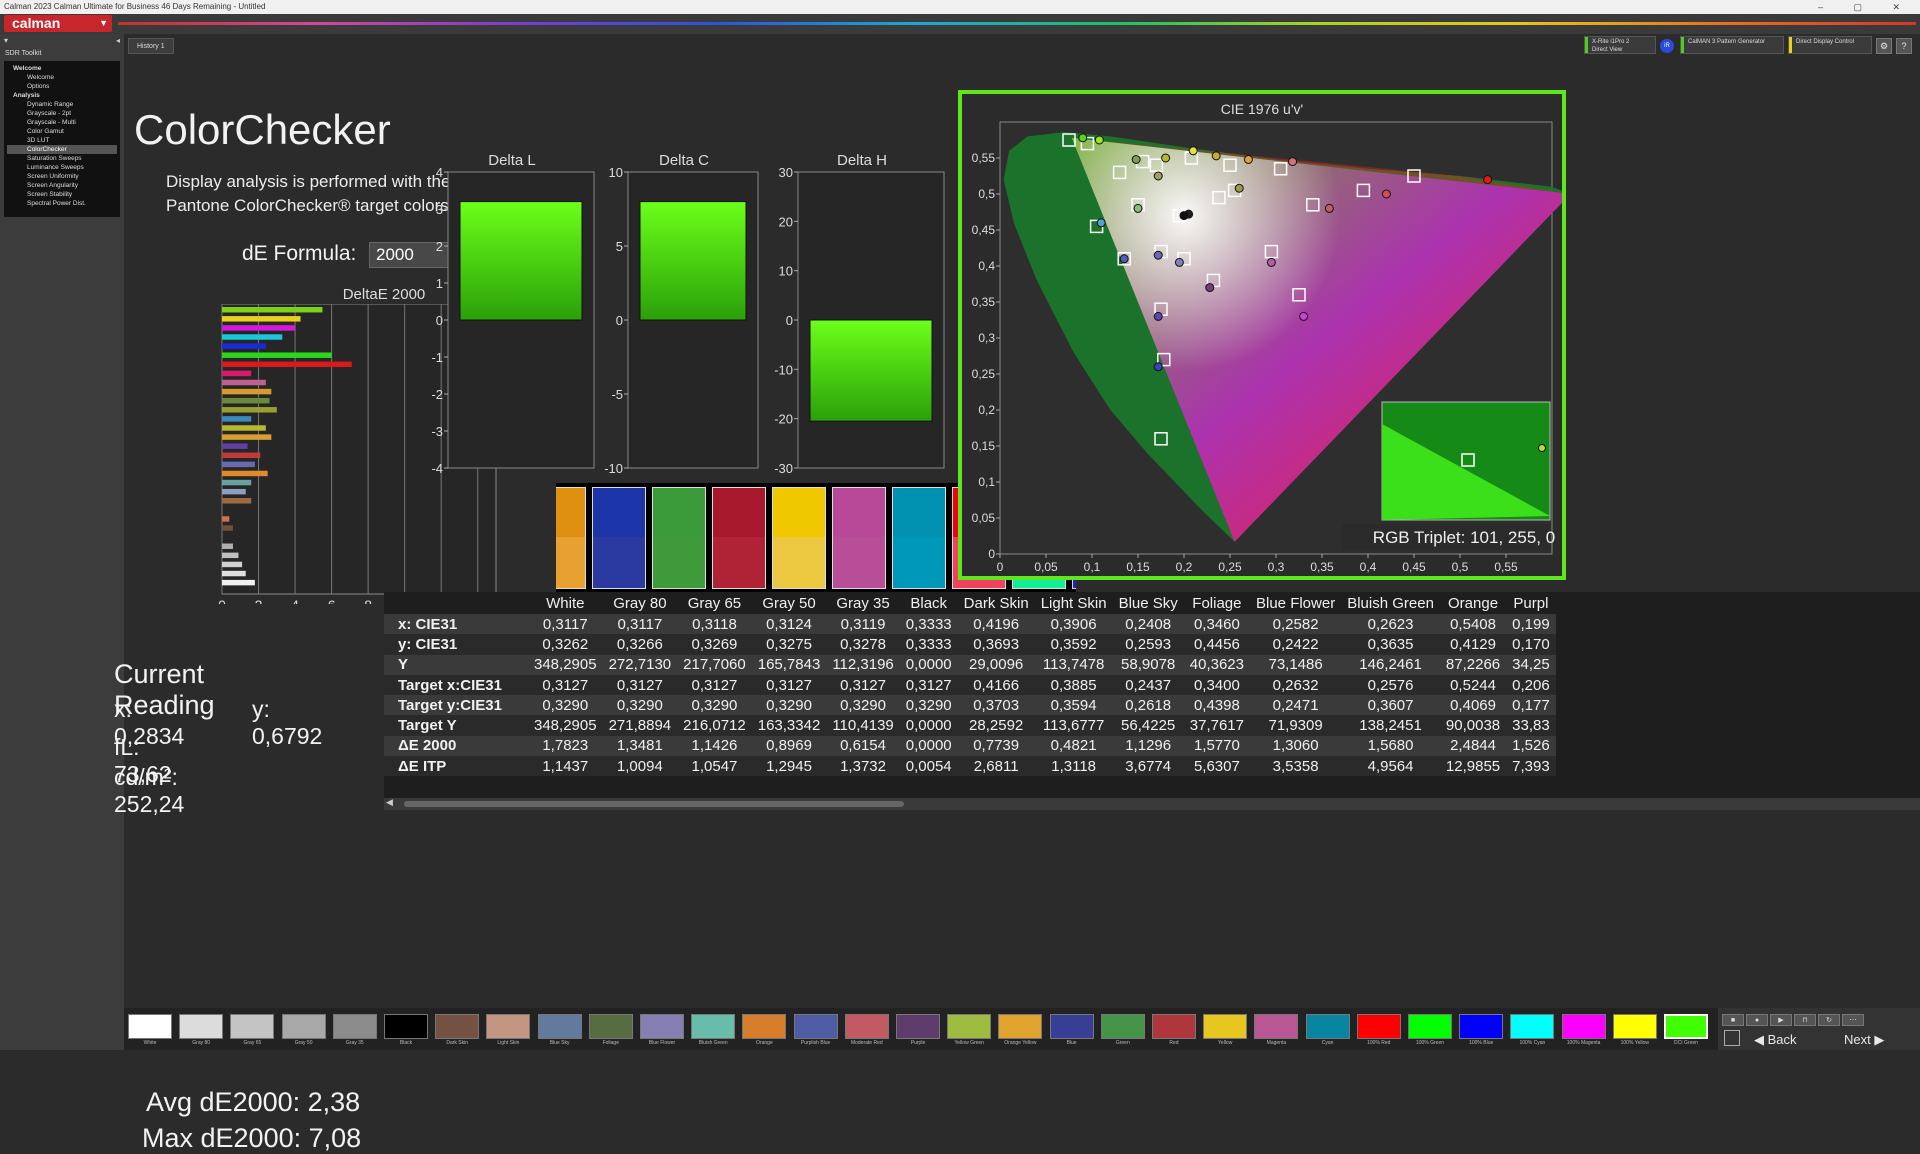 This screenshot has width=1920, height=1154. Describe the element at coordinates (62, 167) in the screenshot. I see `sidebar-item: Luminance Sweeps` at that location.